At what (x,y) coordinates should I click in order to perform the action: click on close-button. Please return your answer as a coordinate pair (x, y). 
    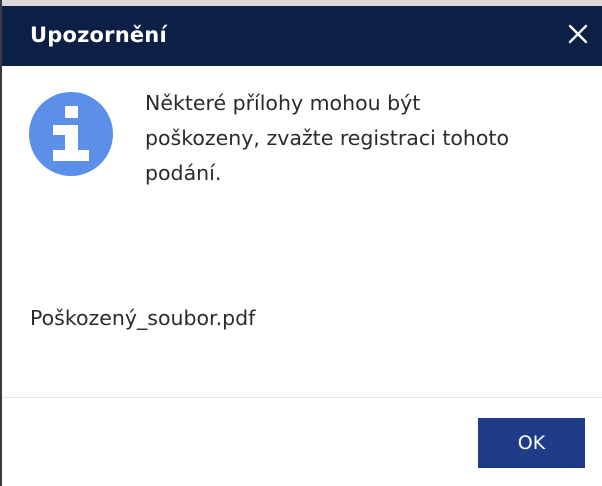
    Looking at the image, I should click on (578, 34).